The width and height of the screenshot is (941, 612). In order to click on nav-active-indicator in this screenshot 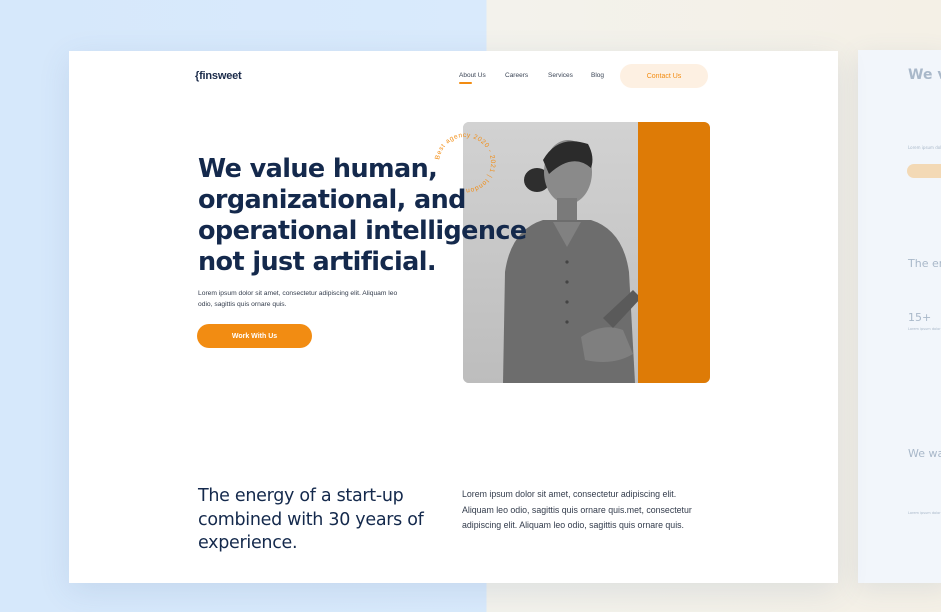, I will do `click(465, 83)`.